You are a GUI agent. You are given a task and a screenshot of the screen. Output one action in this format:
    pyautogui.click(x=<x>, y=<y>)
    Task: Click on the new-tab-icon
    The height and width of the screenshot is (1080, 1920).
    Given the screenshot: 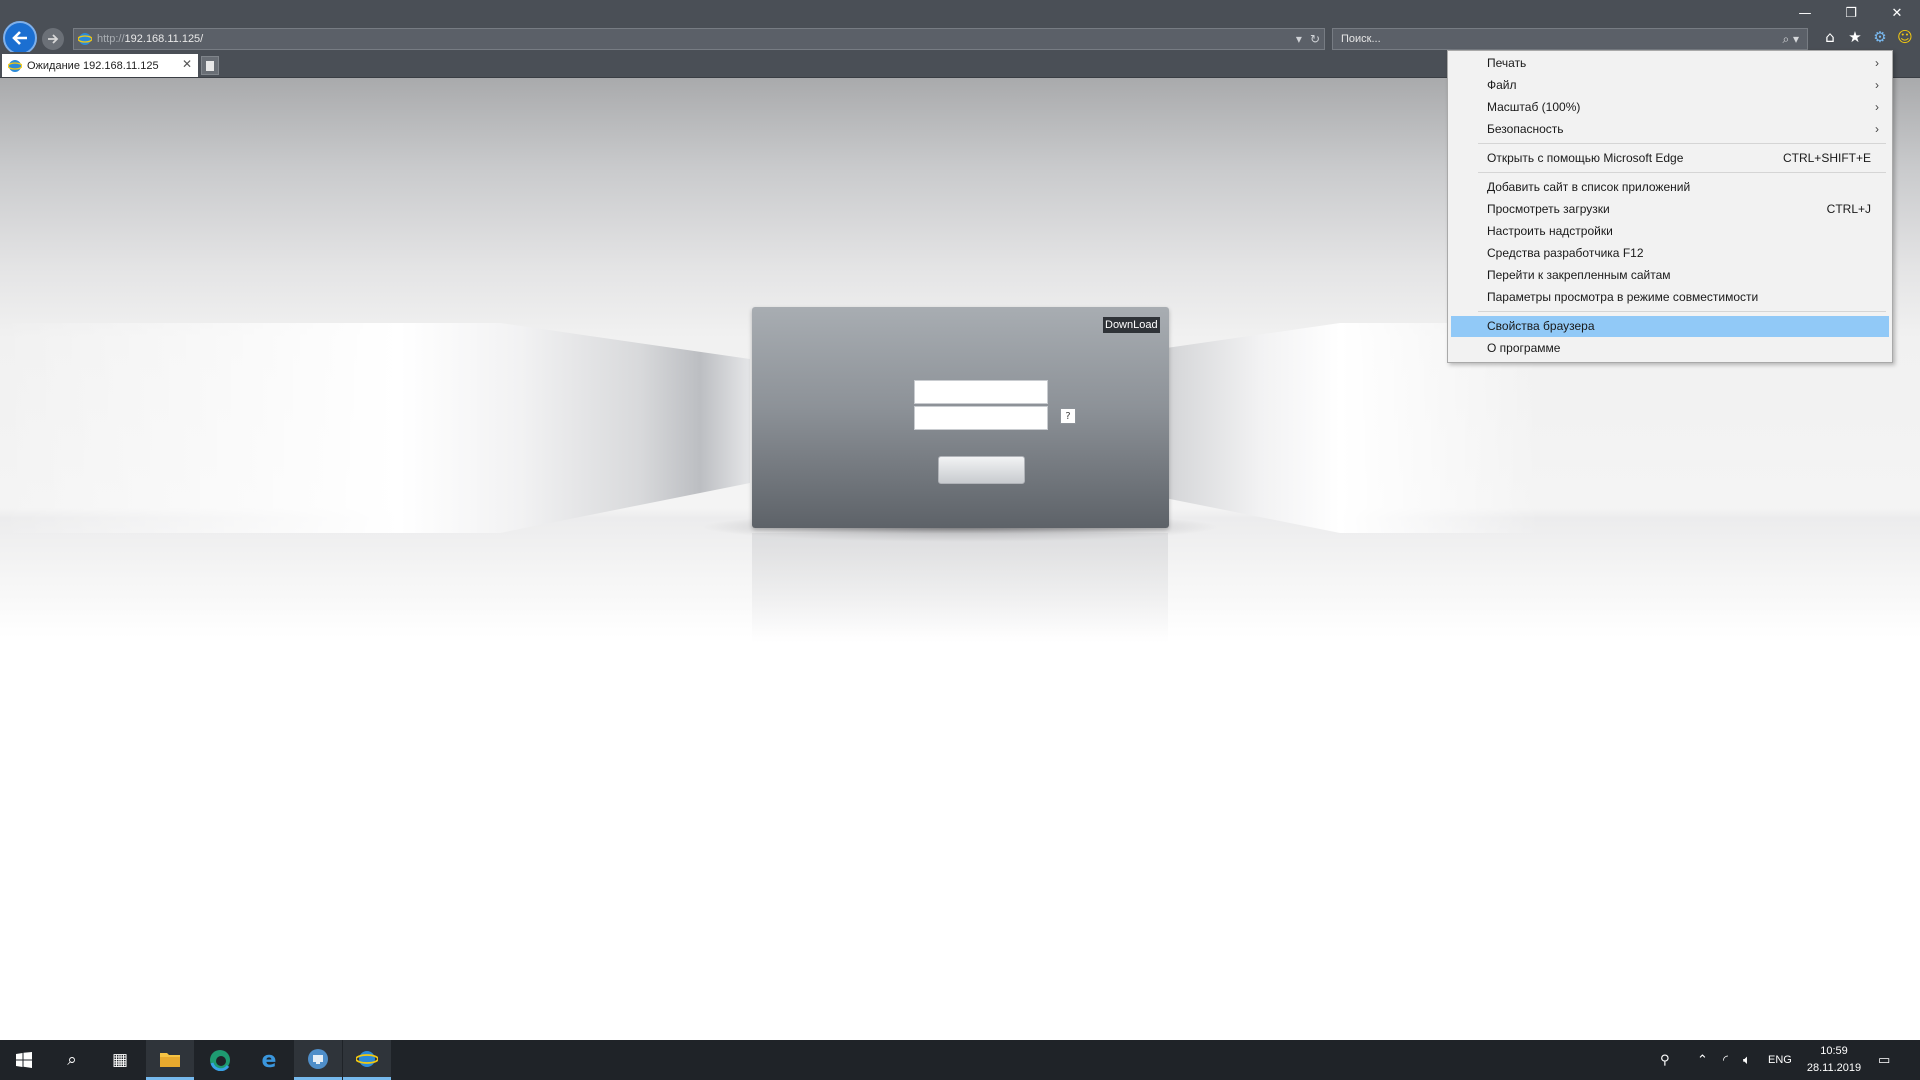 What is the action you would take?
    pyautogui.click(x=210, y=65)
    